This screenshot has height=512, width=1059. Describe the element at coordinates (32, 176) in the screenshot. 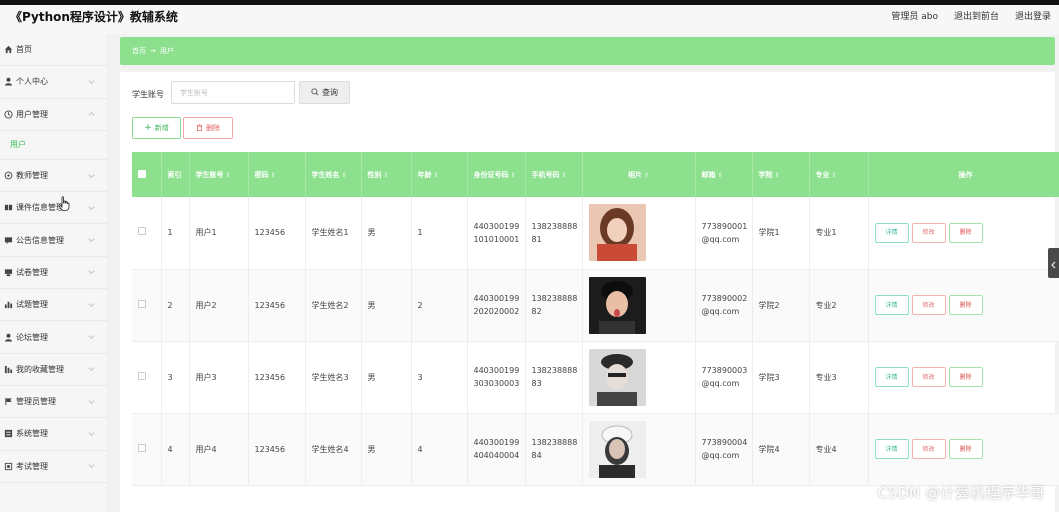

I see `sidebar-item-label: 教师管理` at that location.